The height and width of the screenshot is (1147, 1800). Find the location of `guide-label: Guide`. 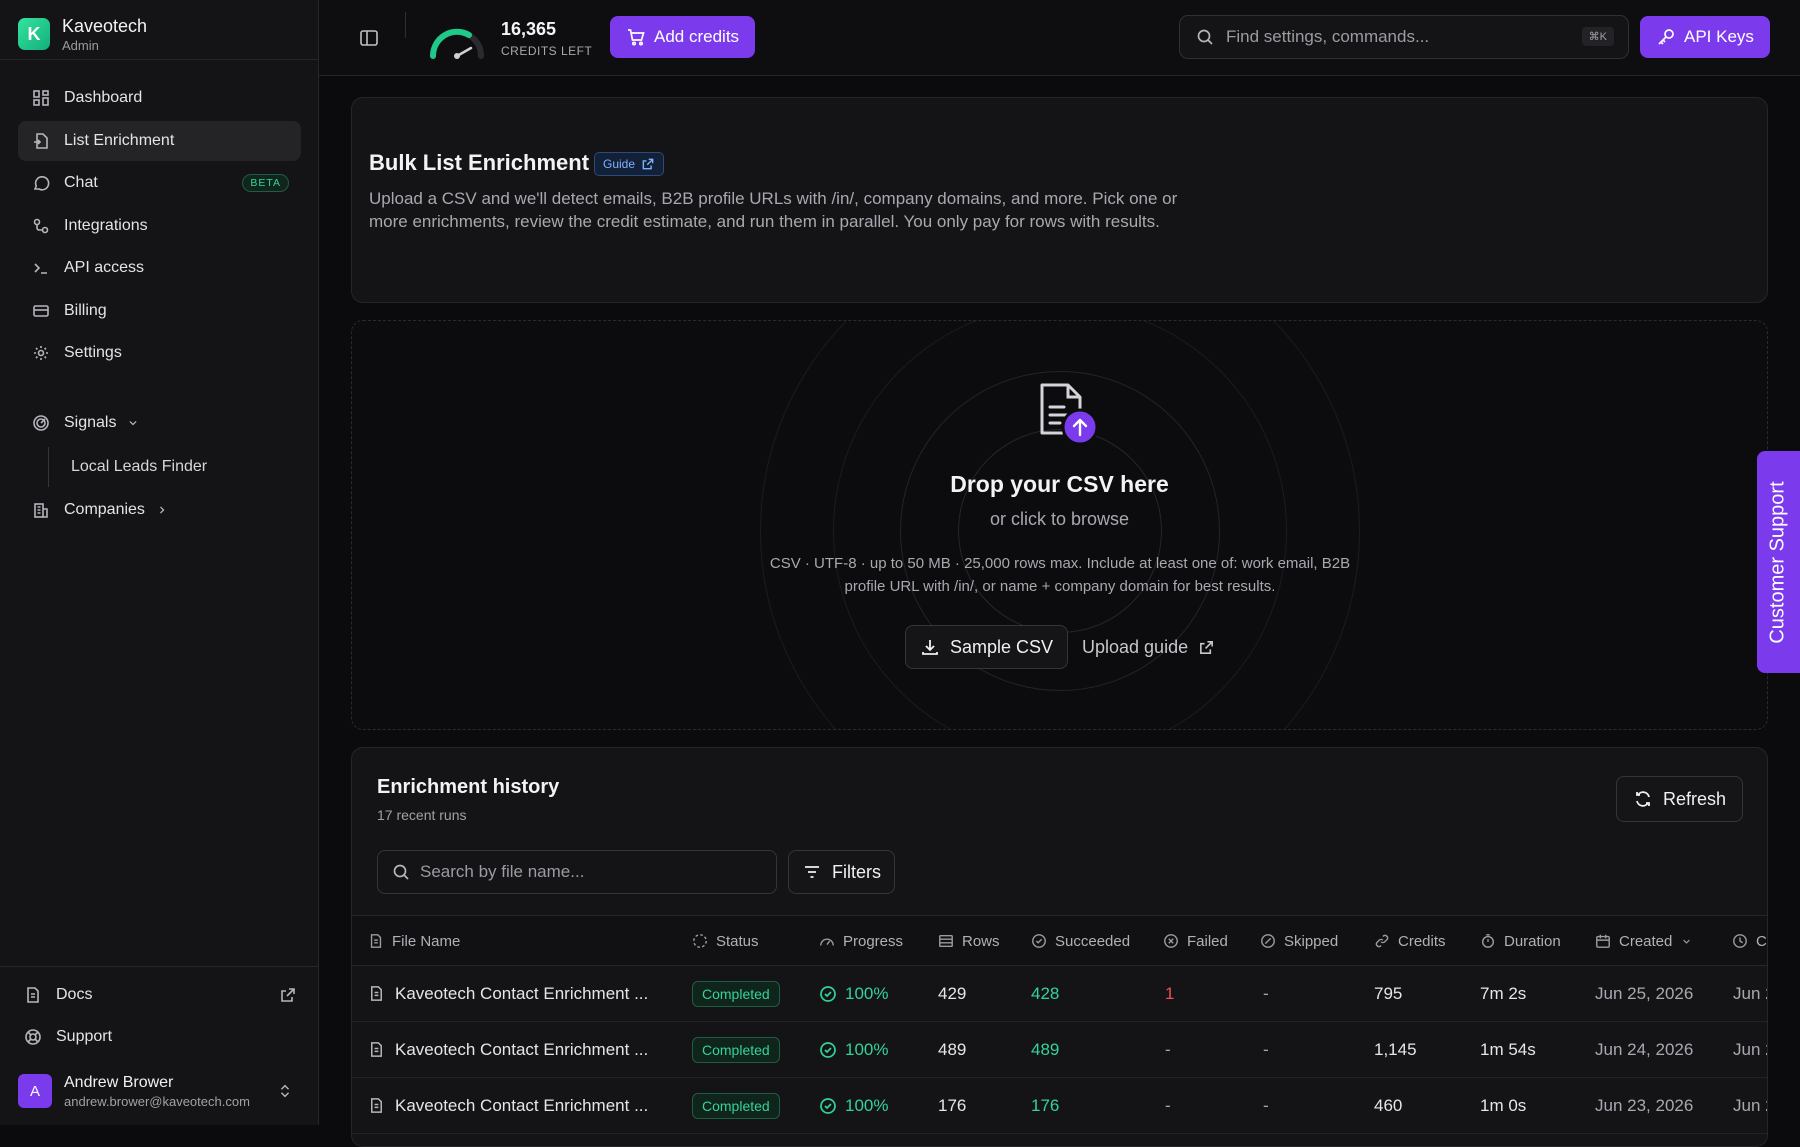

guide-label: Guide is located at coordinates (619, 164).